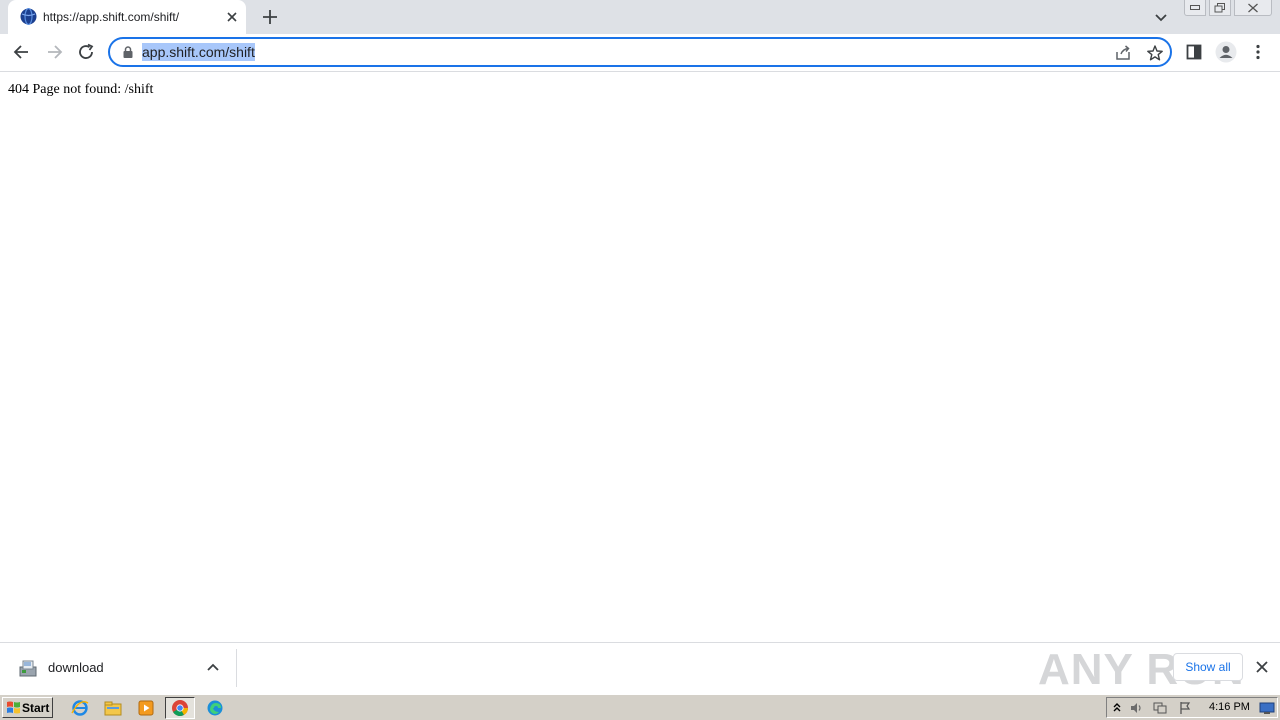 This screenshot has height=720, width=1280. I want to click on internet-explorer-icon, so click(80, 708).